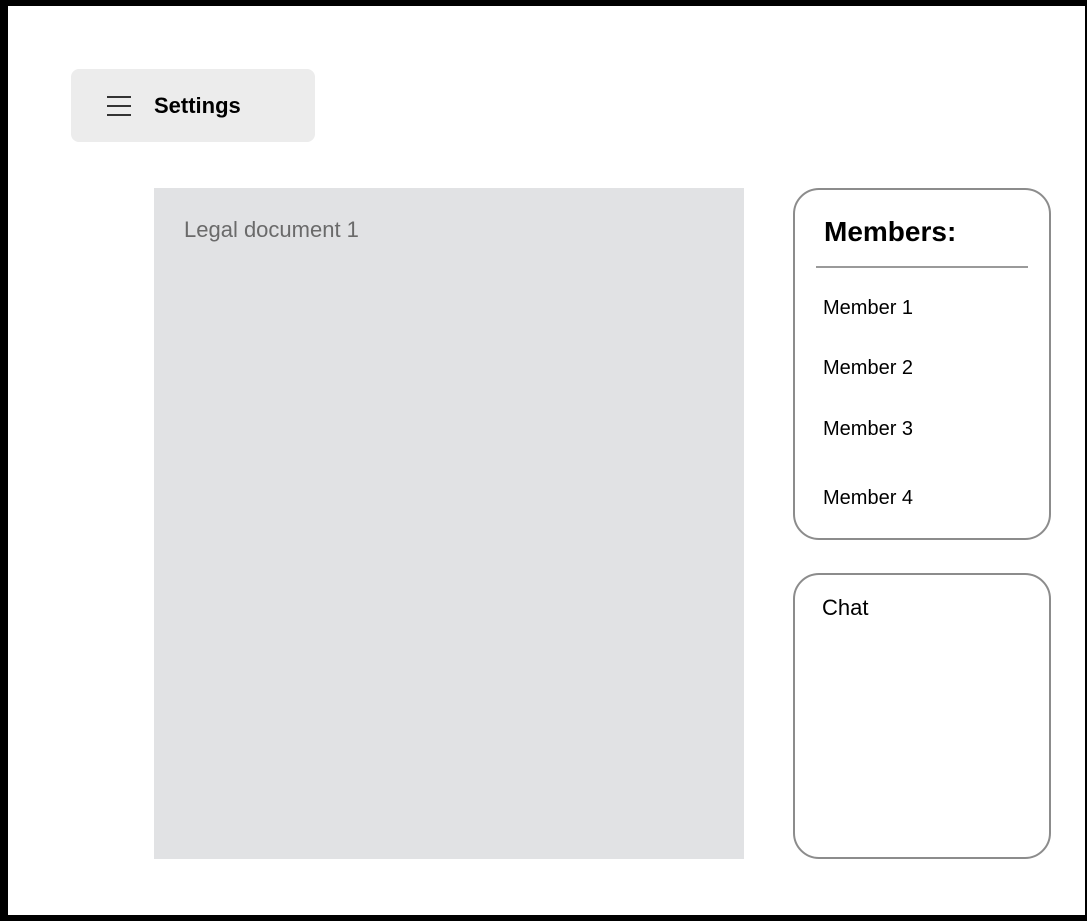  I want to click on member-item: Member 2, so click(868, 368).